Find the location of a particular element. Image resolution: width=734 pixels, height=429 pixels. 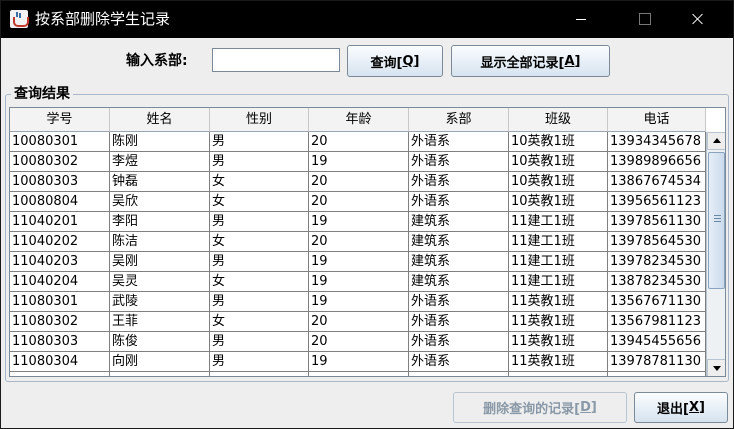

table-cell: 陈刚 is located at coordinates (160, 142).